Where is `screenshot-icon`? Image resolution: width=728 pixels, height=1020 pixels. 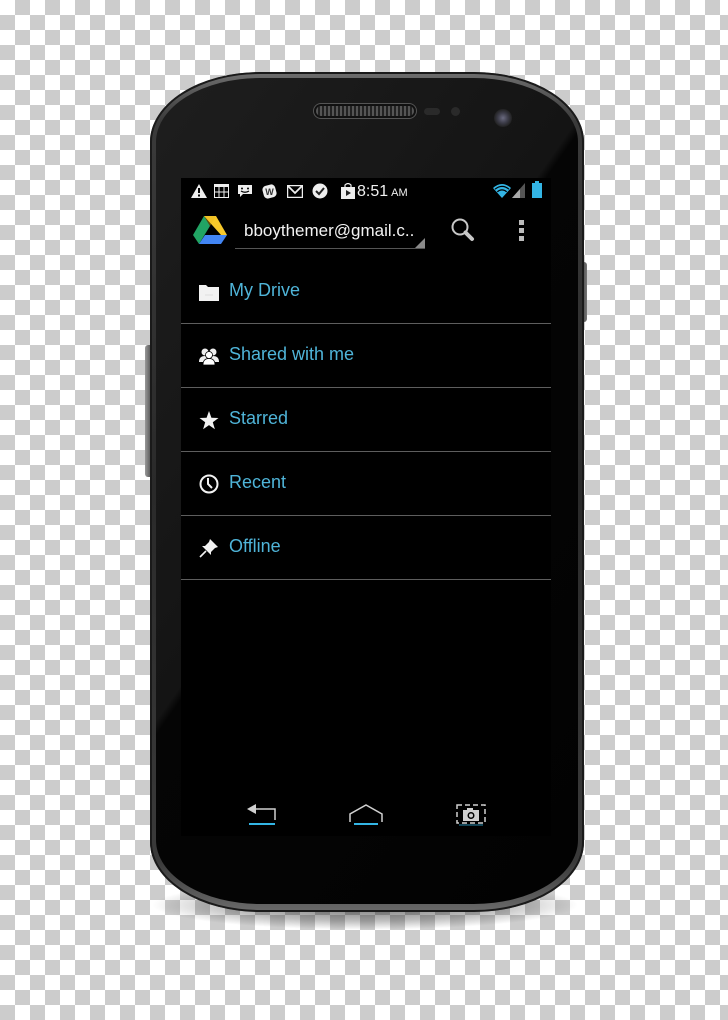 screenshot-icon is located at coordinates (471, 815).